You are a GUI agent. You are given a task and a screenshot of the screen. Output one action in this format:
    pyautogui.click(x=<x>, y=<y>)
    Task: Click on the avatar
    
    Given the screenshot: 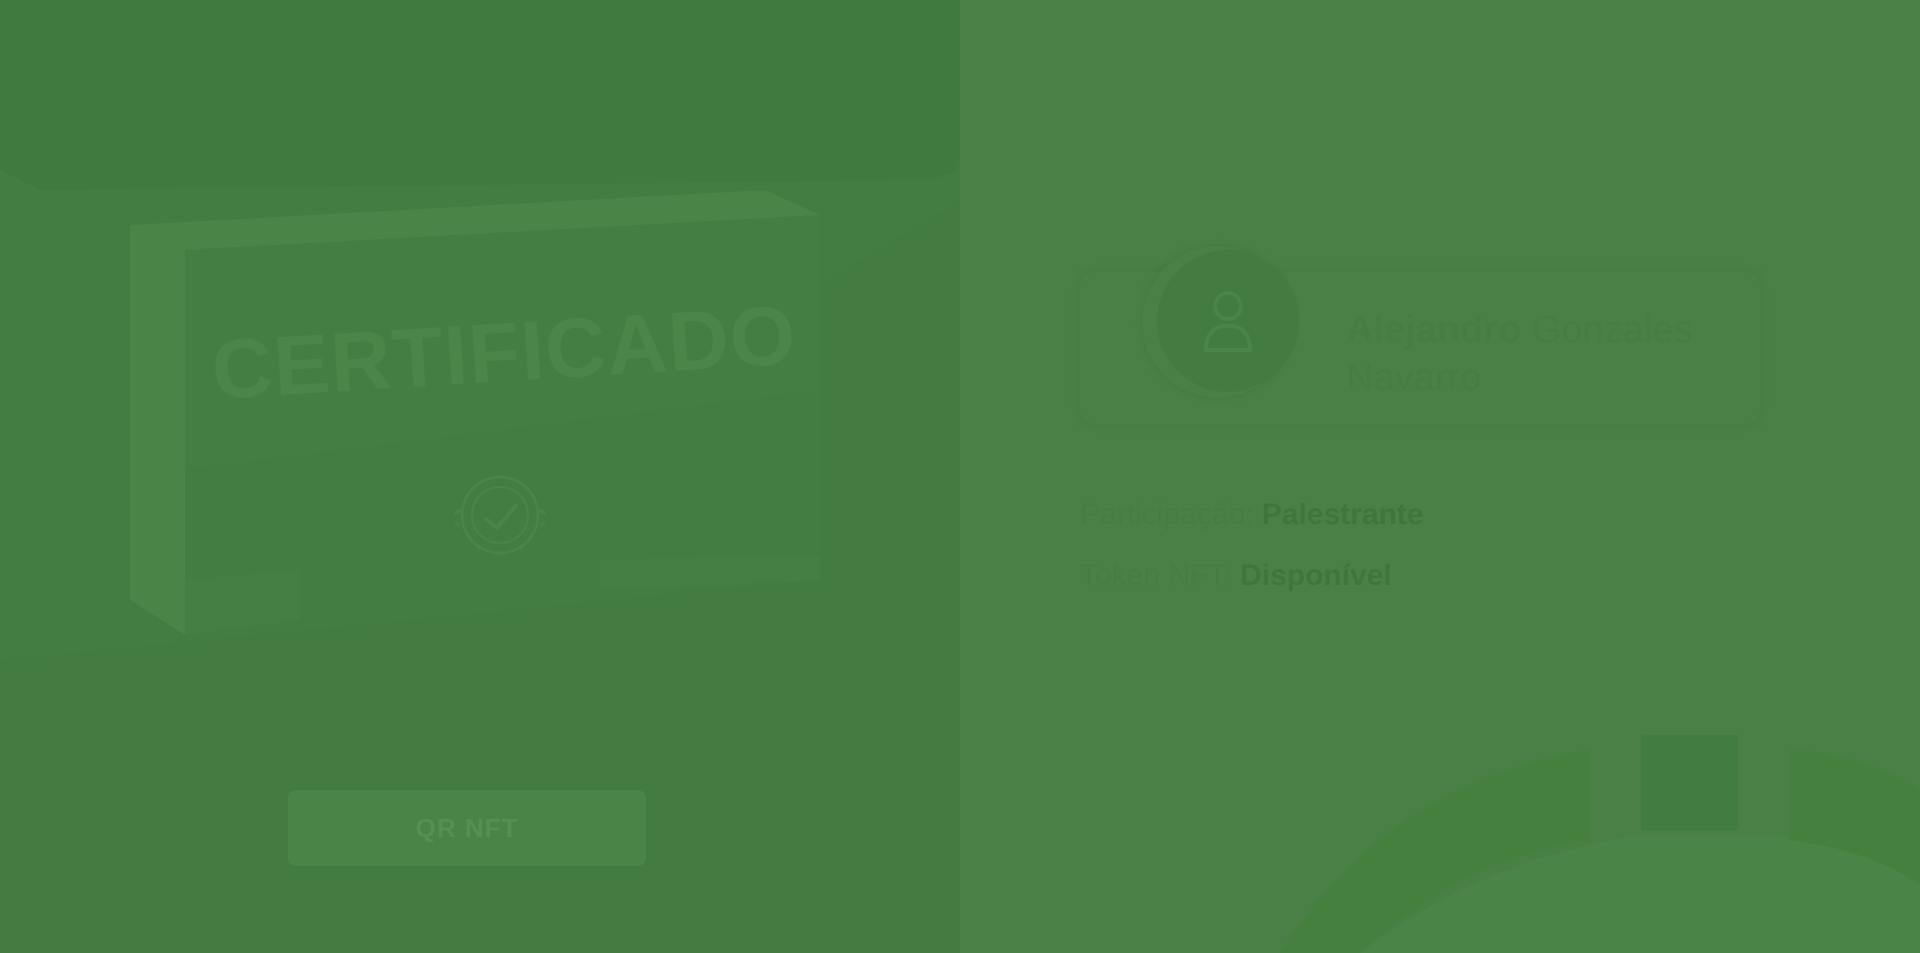 What is the action you would take?
    pyautogui.click(x=1228, y=321)
    